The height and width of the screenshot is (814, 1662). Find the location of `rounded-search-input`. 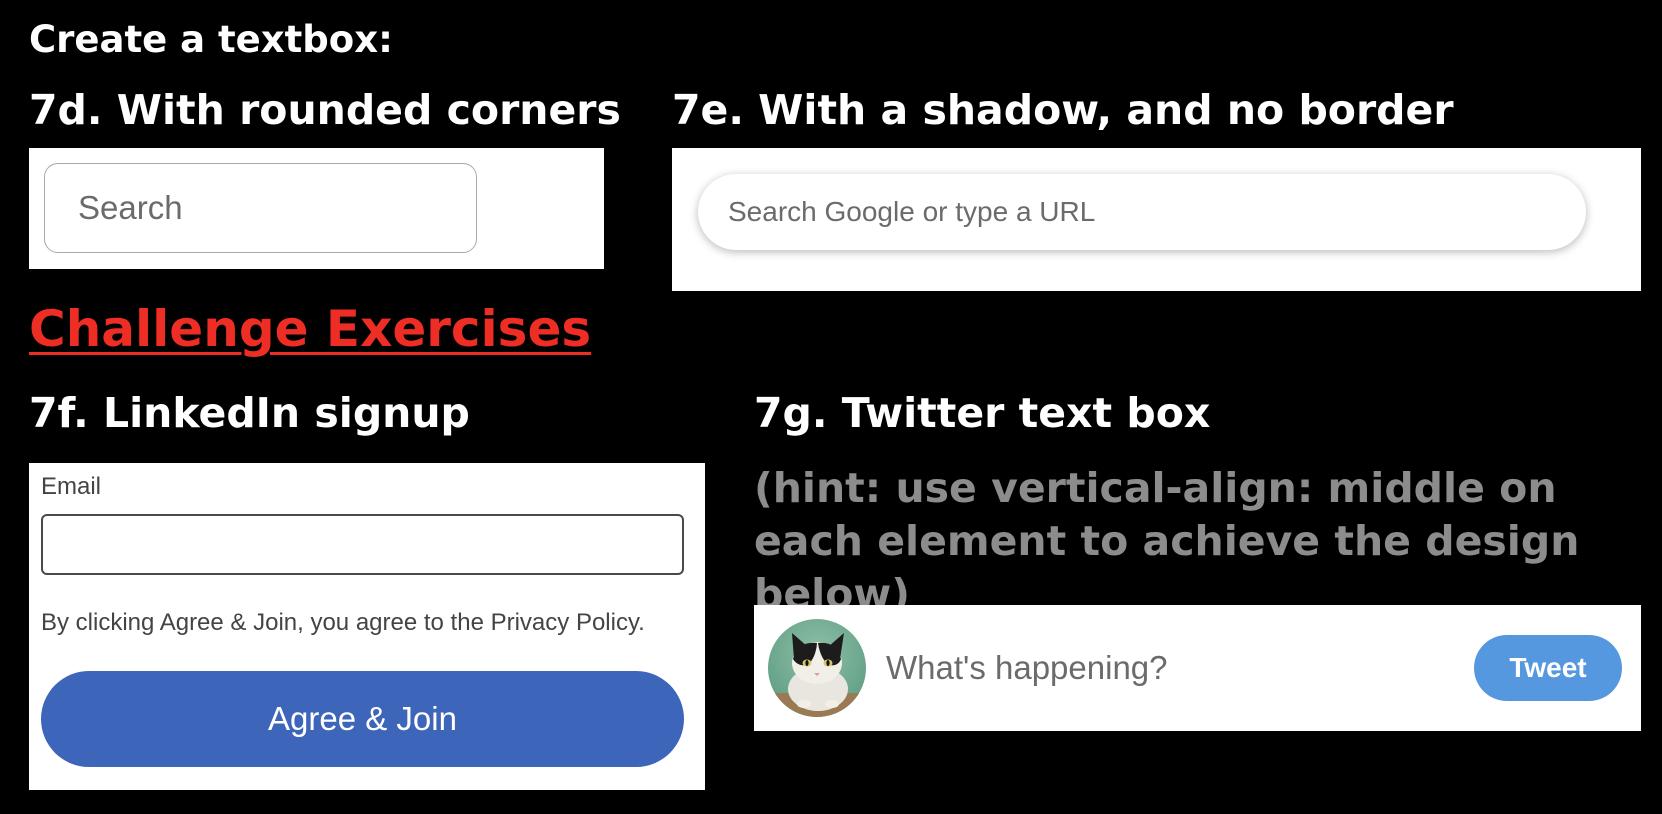

rounded-search-input is located at coordinates (260, 208).